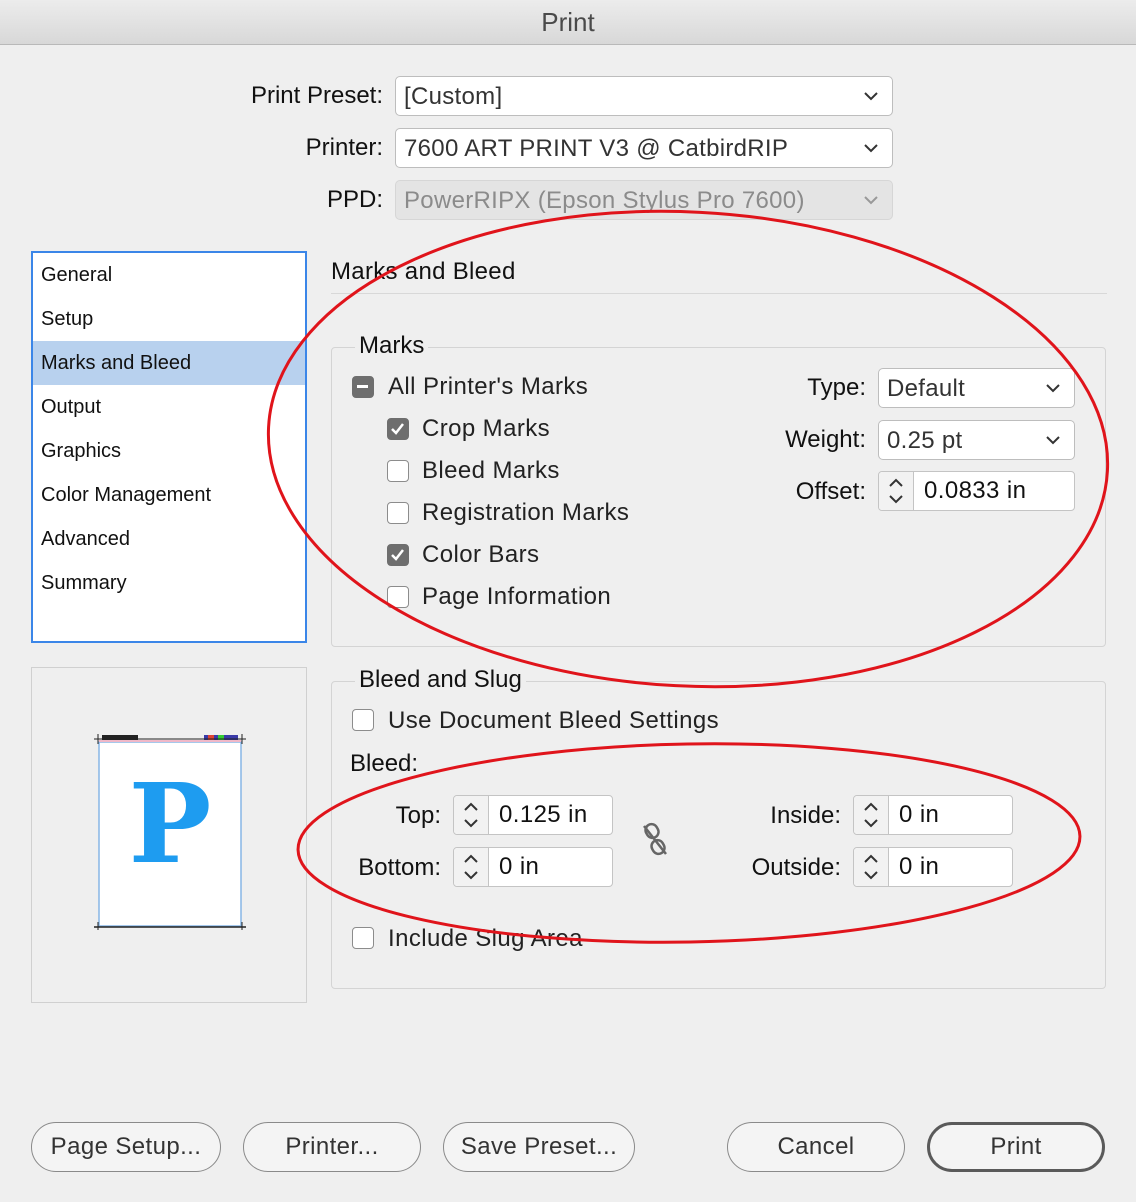 This screenshot has width=1136, height=1202. I want to click on window-title: Print, so click(568, 22).